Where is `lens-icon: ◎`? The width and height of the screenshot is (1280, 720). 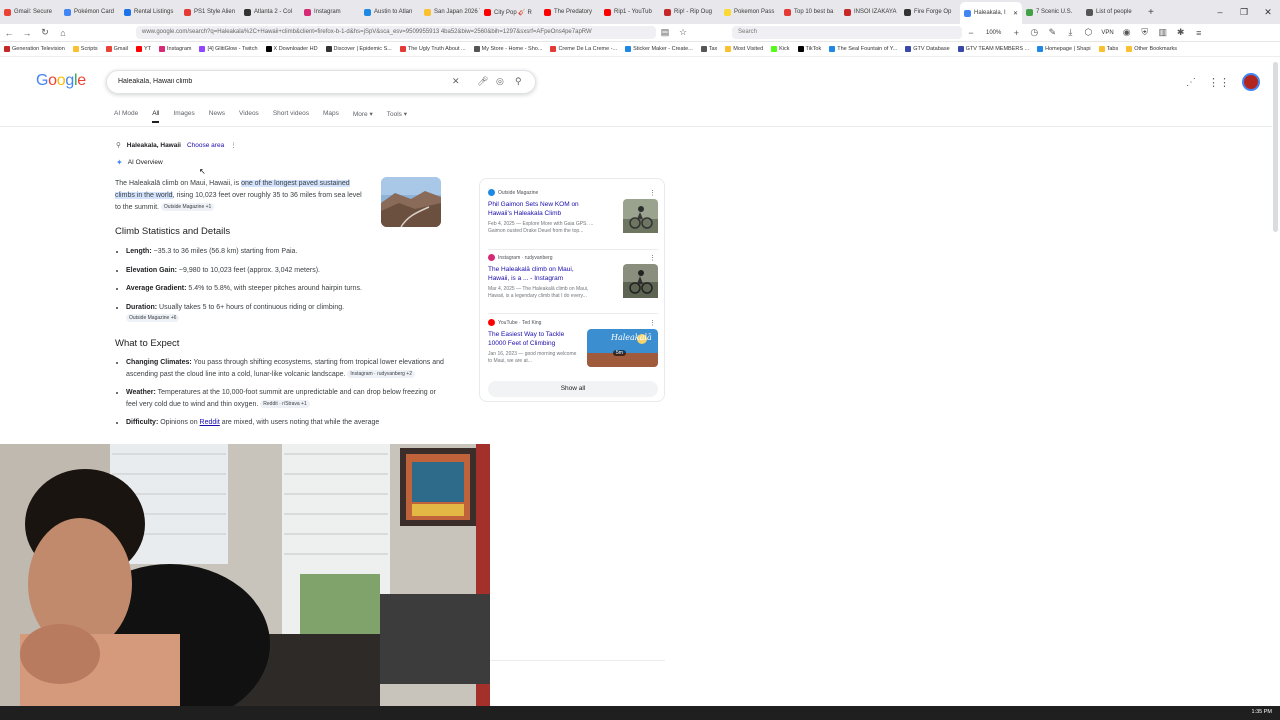 lens-icon: ◎ is located at coordinates (500, 81).